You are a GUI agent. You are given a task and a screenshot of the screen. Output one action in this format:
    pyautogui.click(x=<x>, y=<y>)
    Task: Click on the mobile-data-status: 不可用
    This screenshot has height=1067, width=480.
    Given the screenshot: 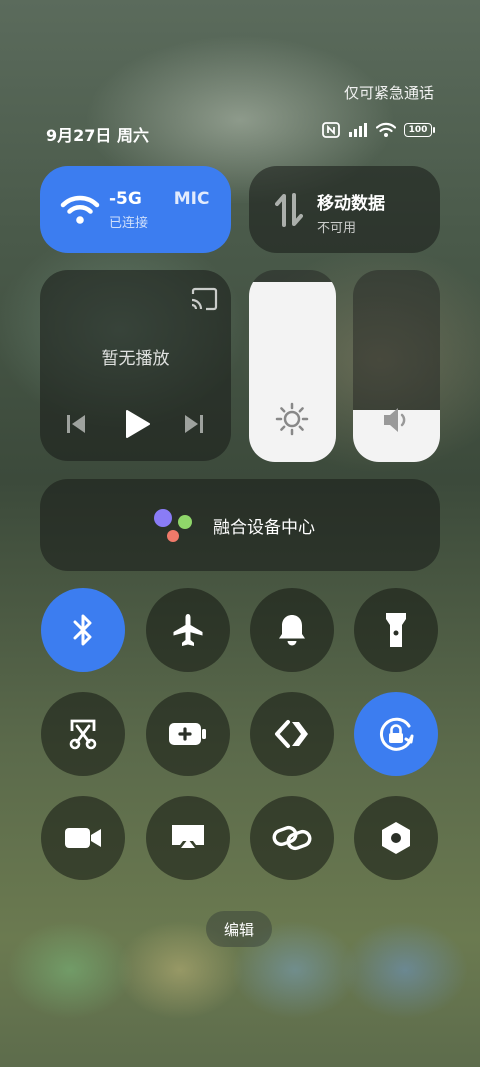 What is the action you would take?
    pyautogui.click(x=337, y=228)
    